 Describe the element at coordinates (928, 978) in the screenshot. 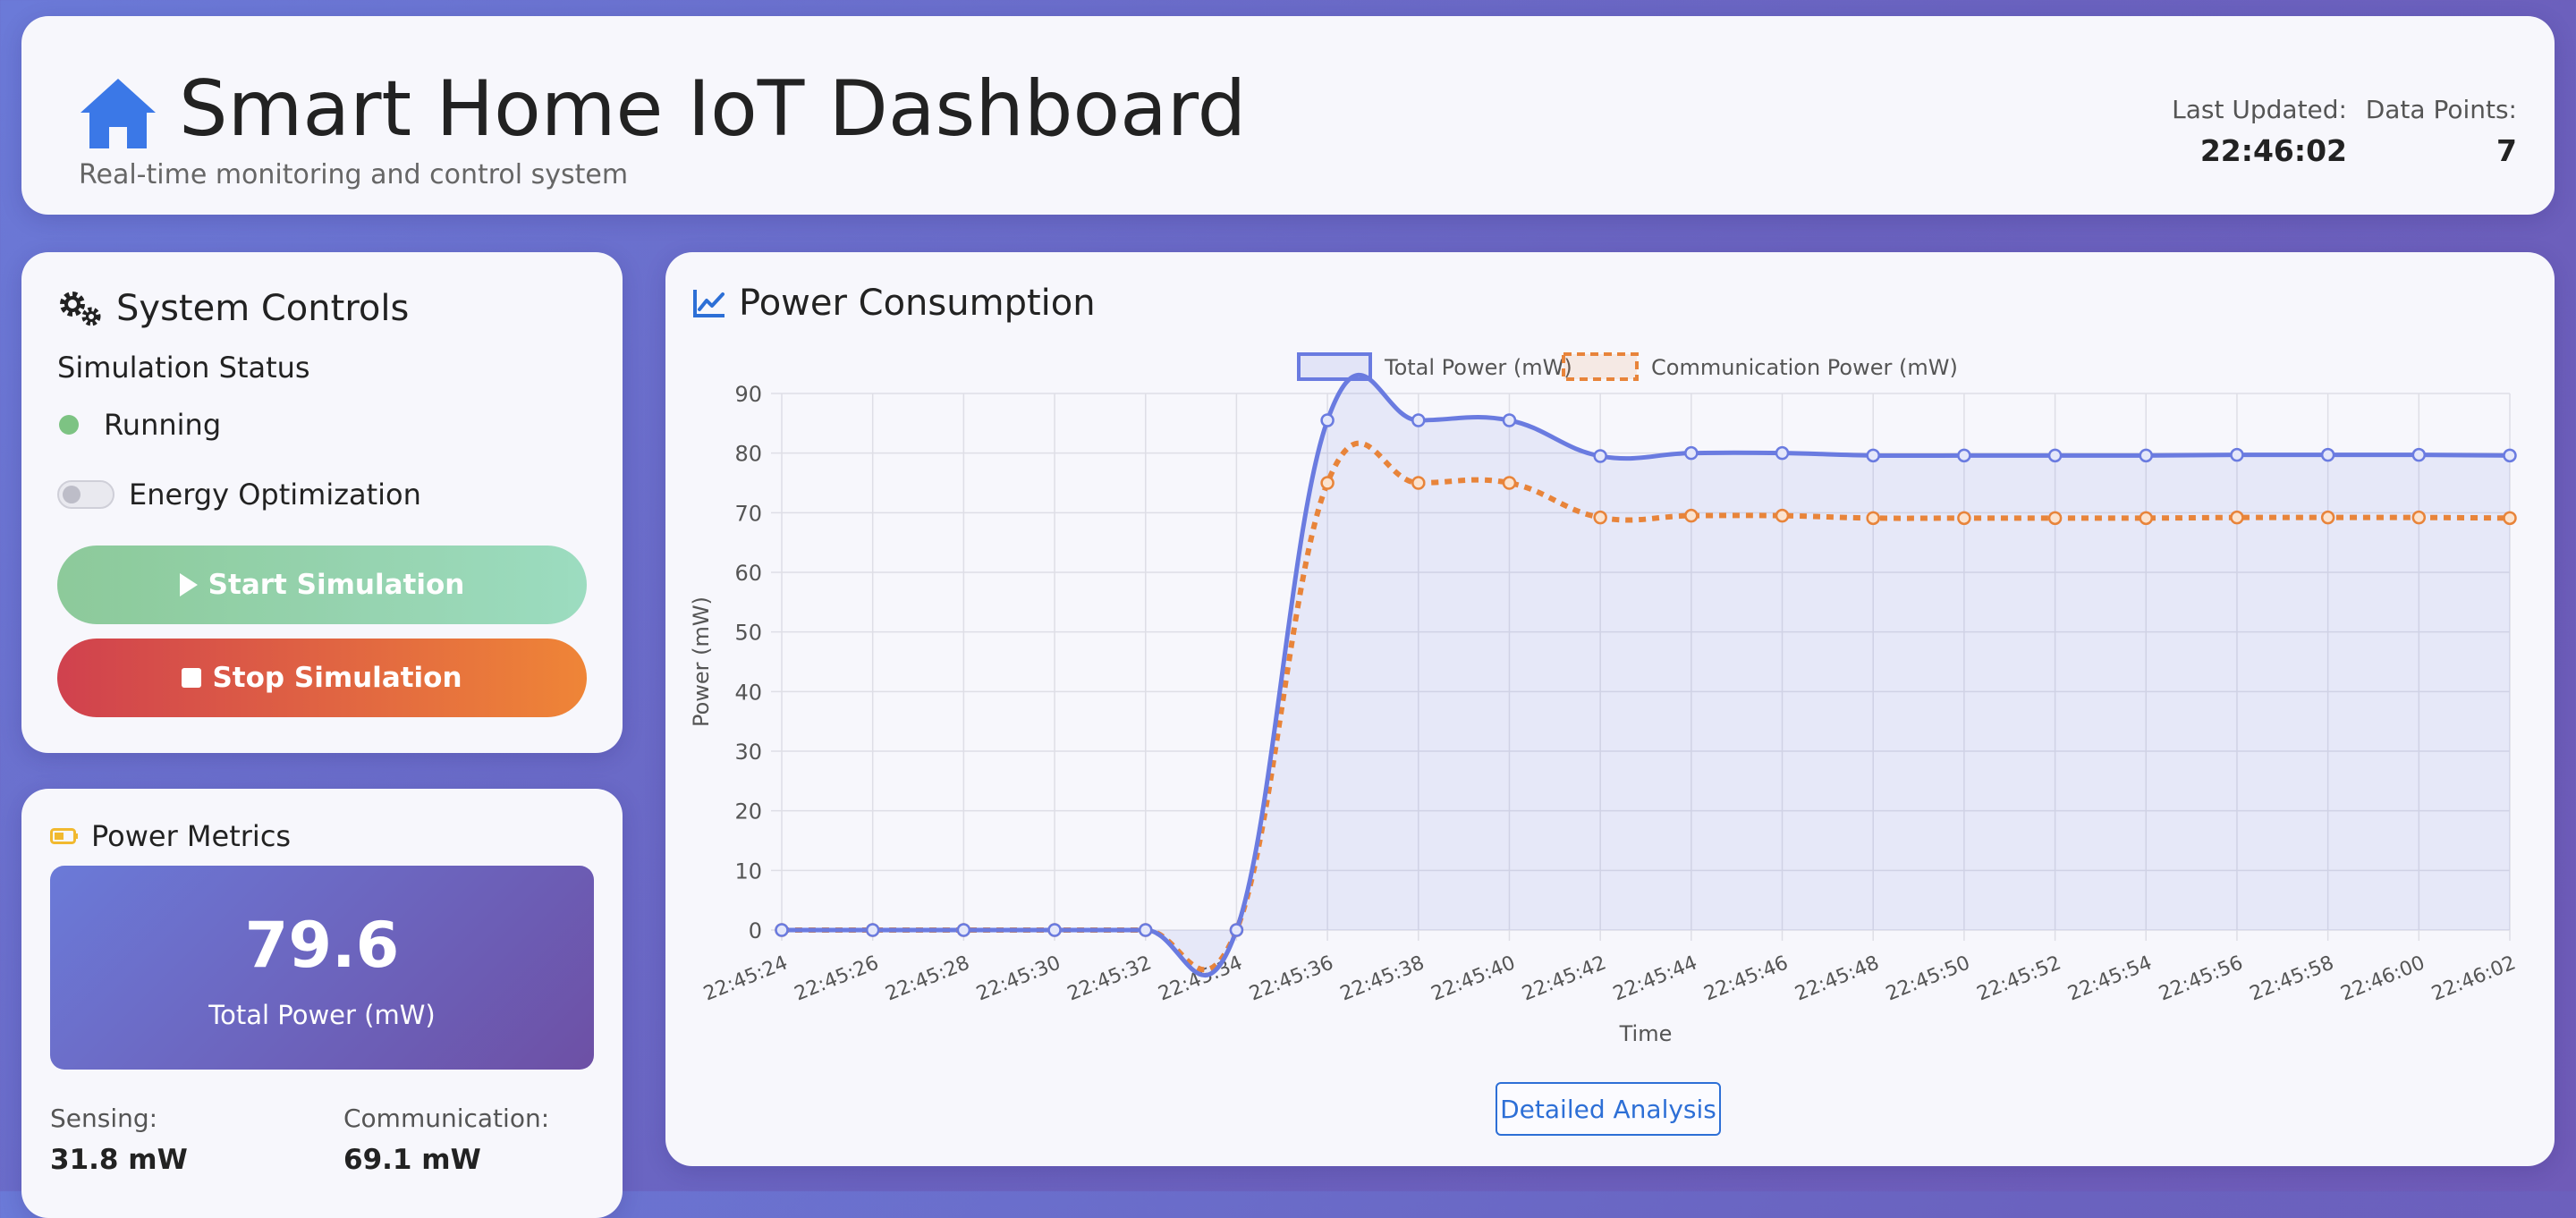

I see `x-tick-label: 22:45:28` at that location.